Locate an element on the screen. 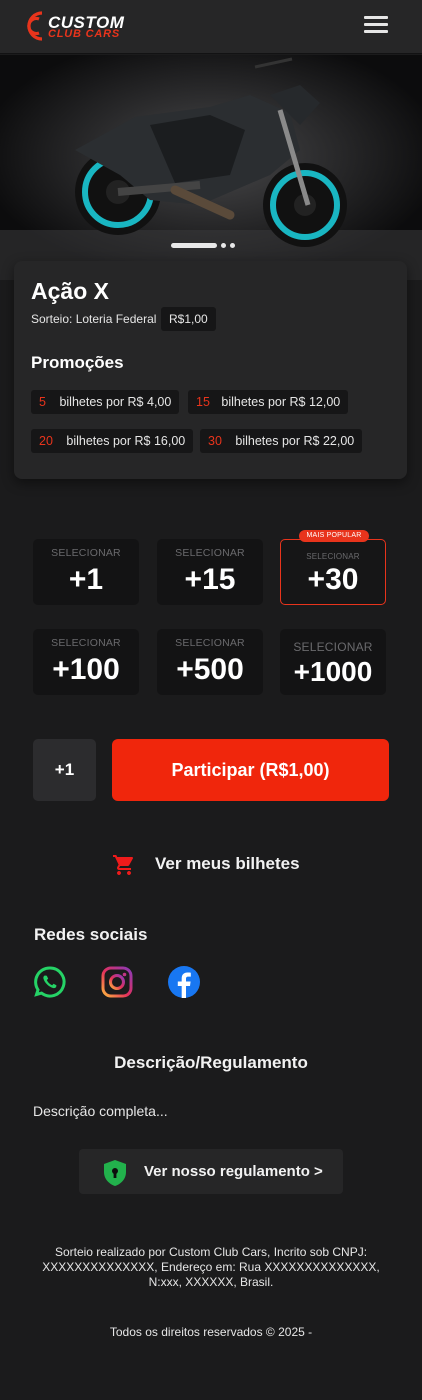 The width and height of the screenshot is (422, 1400). select-1-button: SELECIONAR +1 is located at coordinates (86, 572).